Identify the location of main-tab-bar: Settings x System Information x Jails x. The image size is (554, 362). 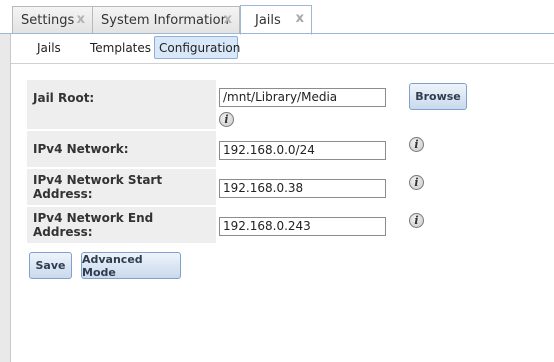
(277, 17).